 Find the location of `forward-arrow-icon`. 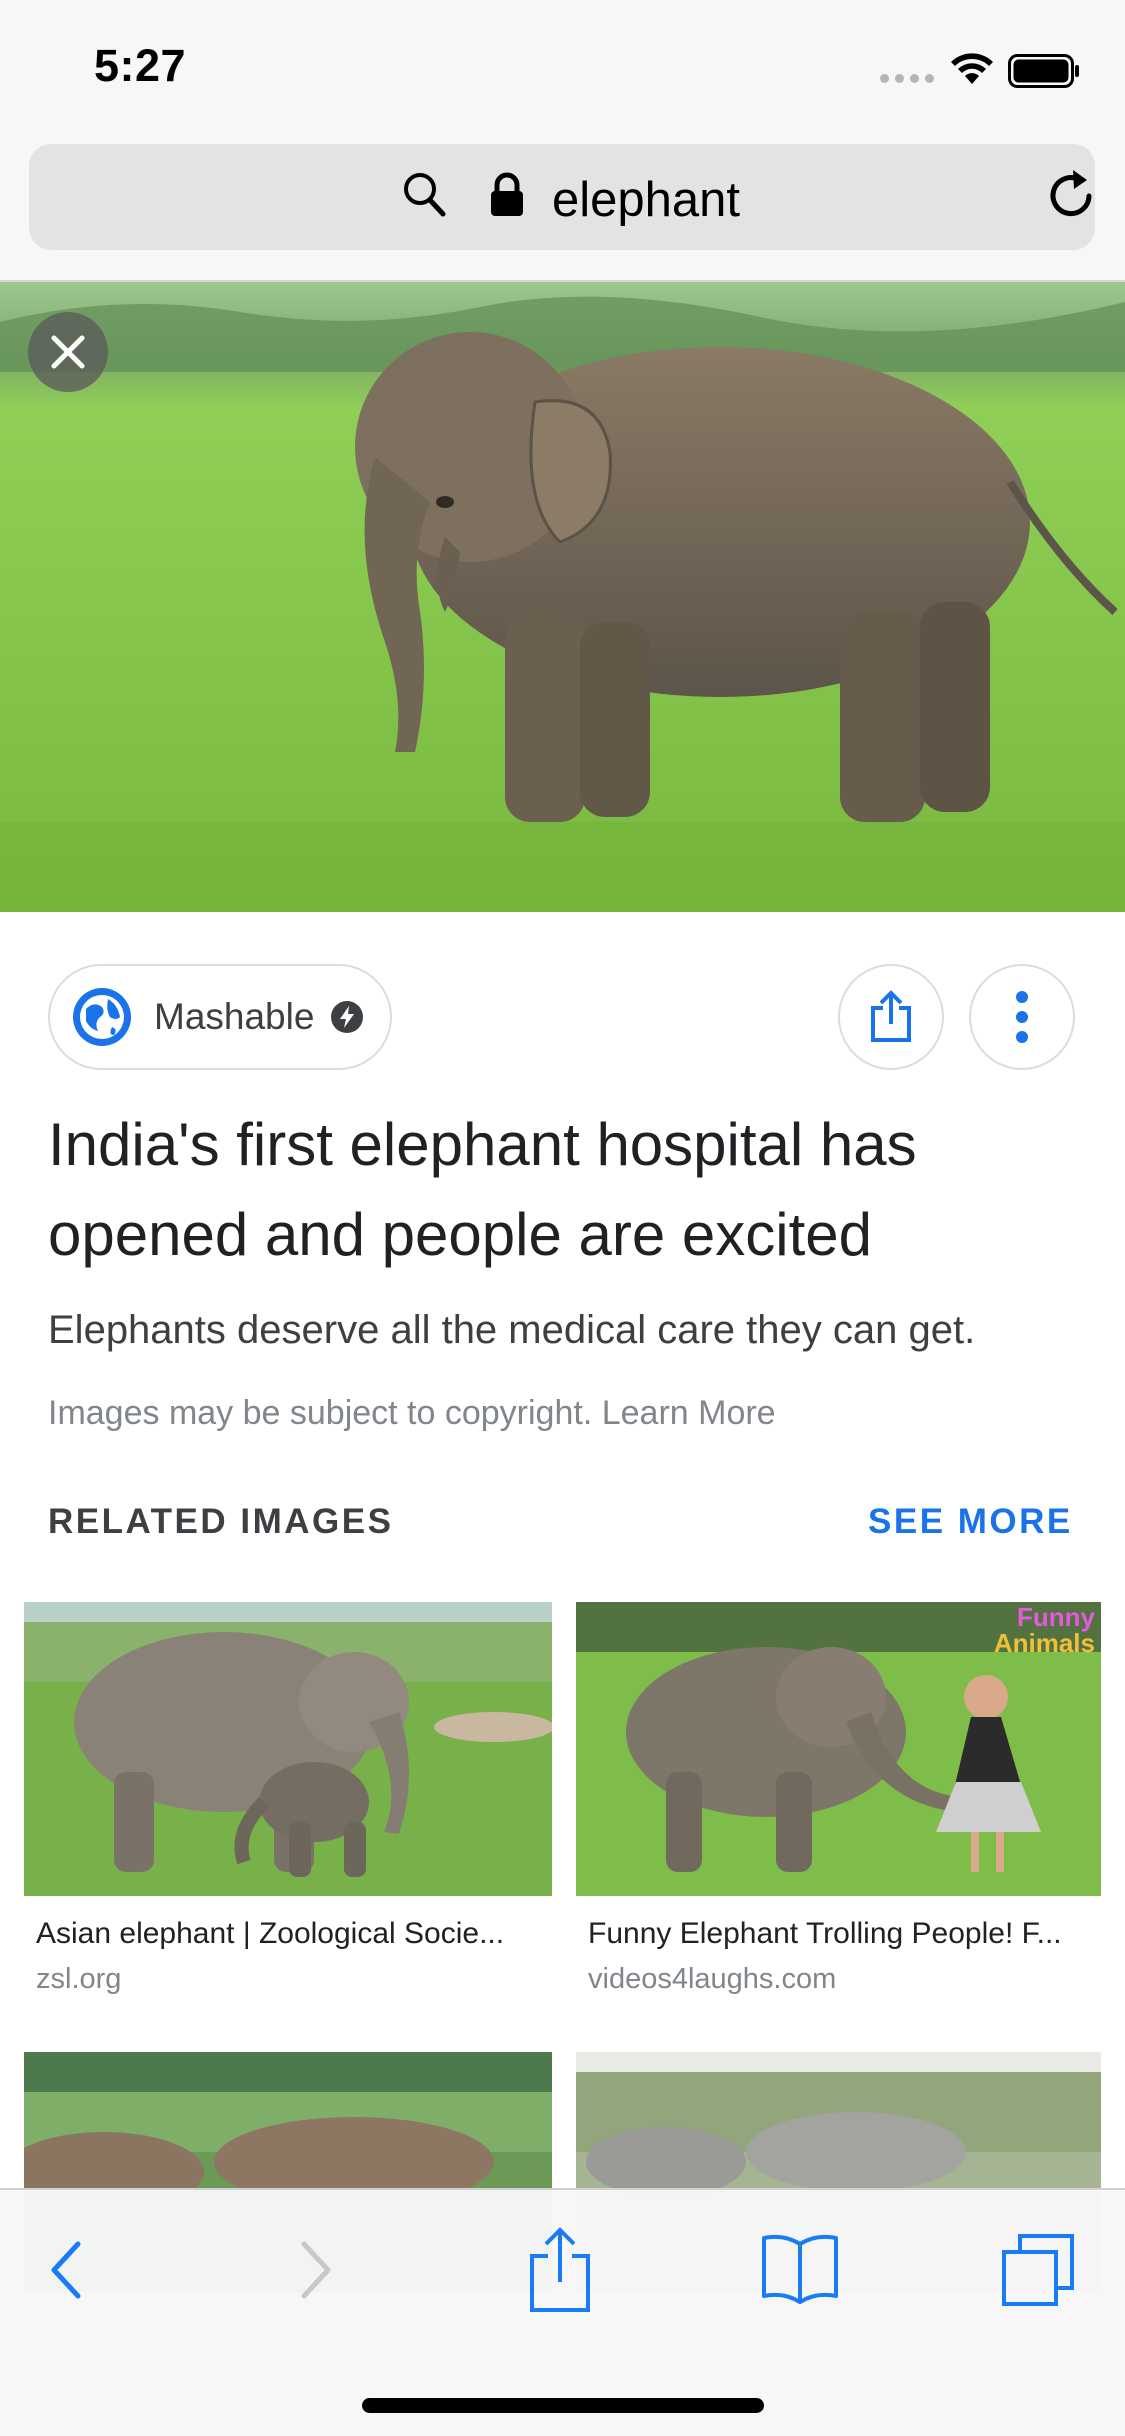

forward-arrow-icon is located at coordinates (316, 2270).